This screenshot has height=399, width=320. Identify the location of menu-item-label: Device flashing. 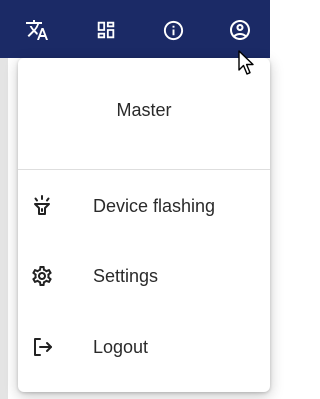
(154, 206).